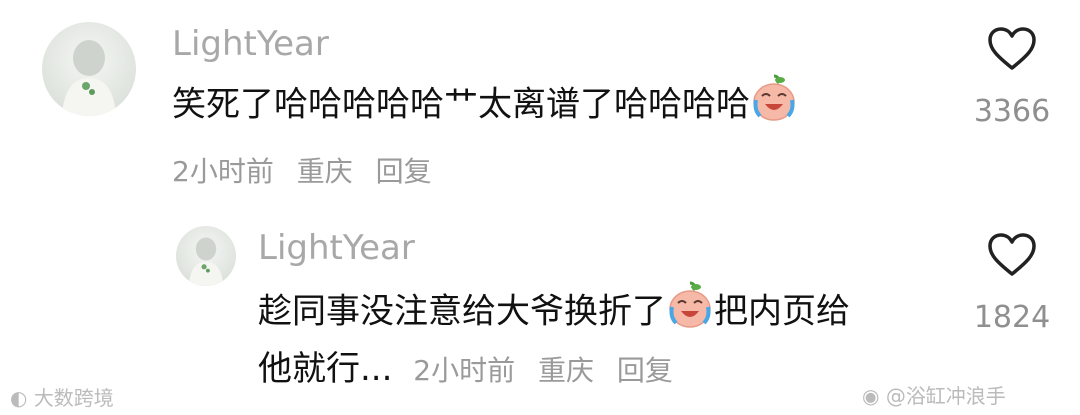 The image size is (1080, 415). Describe the element at coordinates (945, 396) in the screenshot. I see `watermark-right-text: @浴缸冲浪手` at that location.